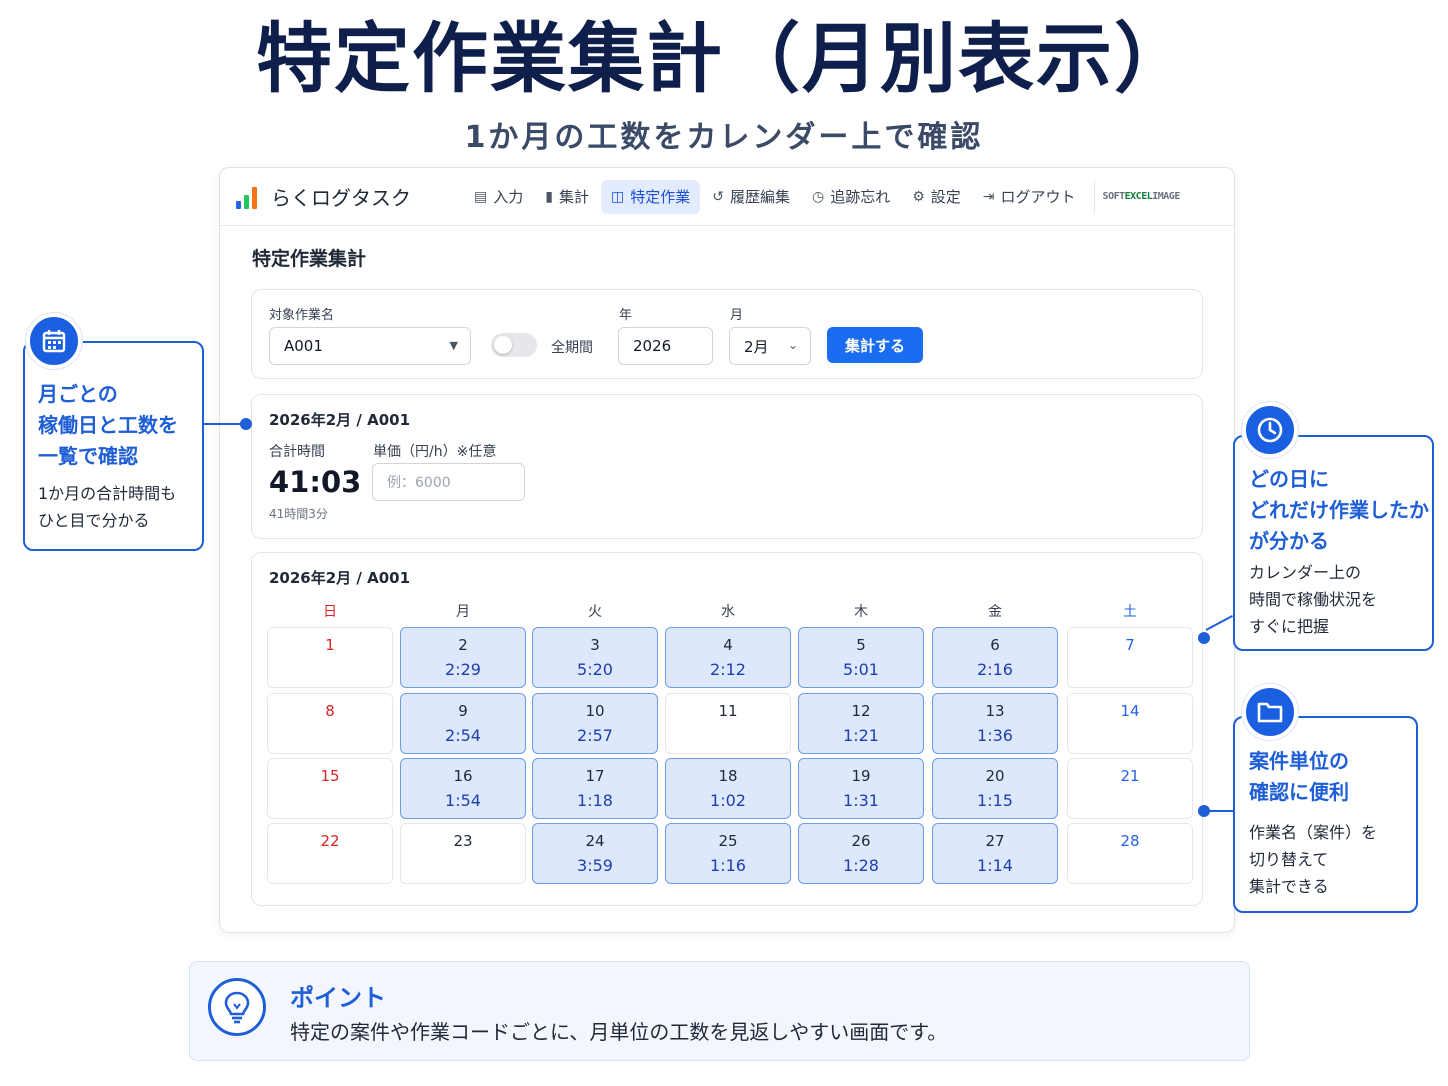 The image size is (1448, 1086). I want to click on year-value: 2026, so click(652, 346).